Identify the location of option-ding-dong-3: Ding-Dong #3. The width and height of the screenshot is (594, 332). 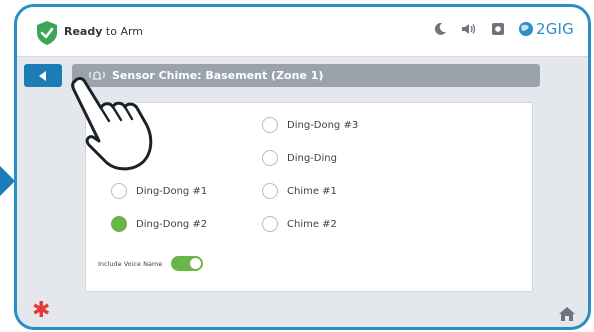
(310, 125).